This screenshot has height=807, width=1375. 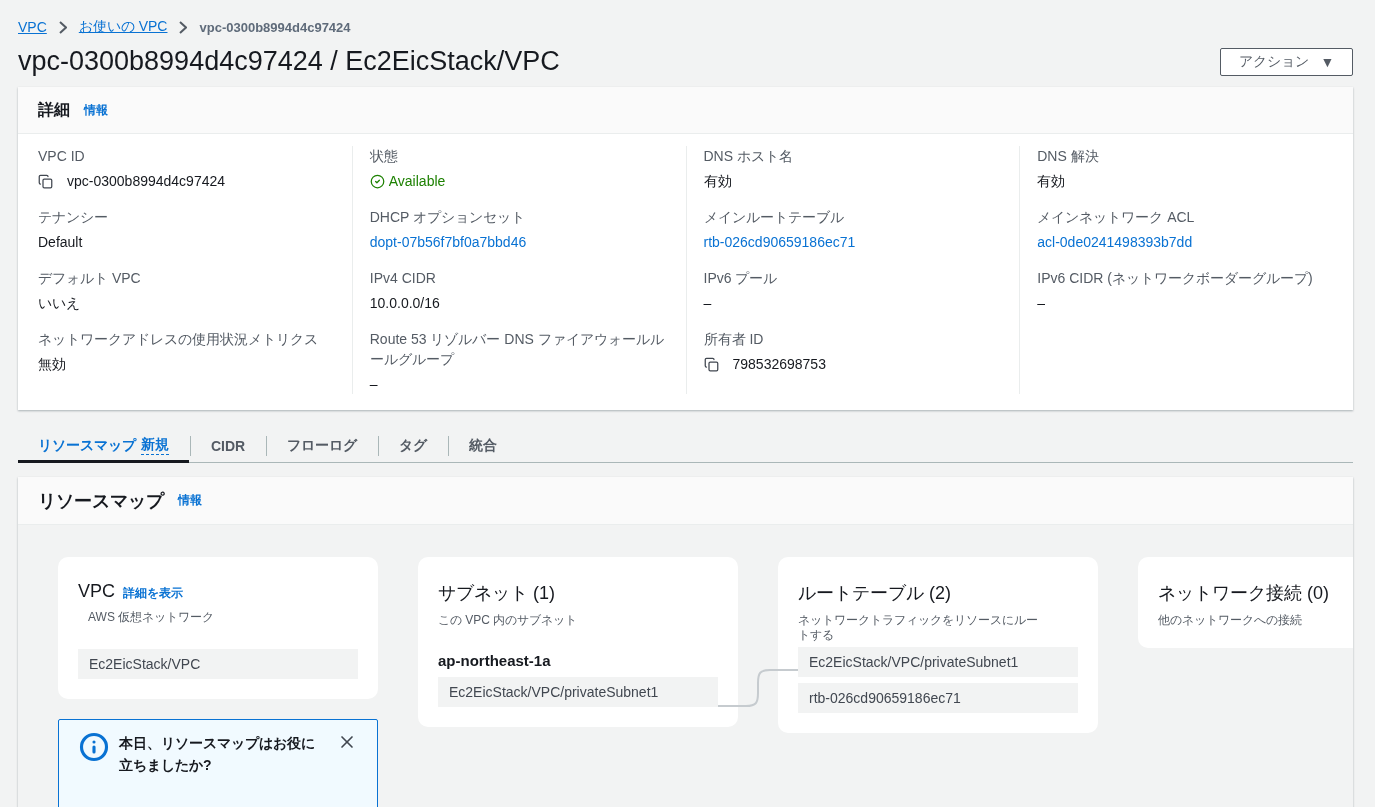 What do you see at coordinates (54, 109) in the screenshot?
I see `panel-title: 詳細` at bounding box center [54, 109].